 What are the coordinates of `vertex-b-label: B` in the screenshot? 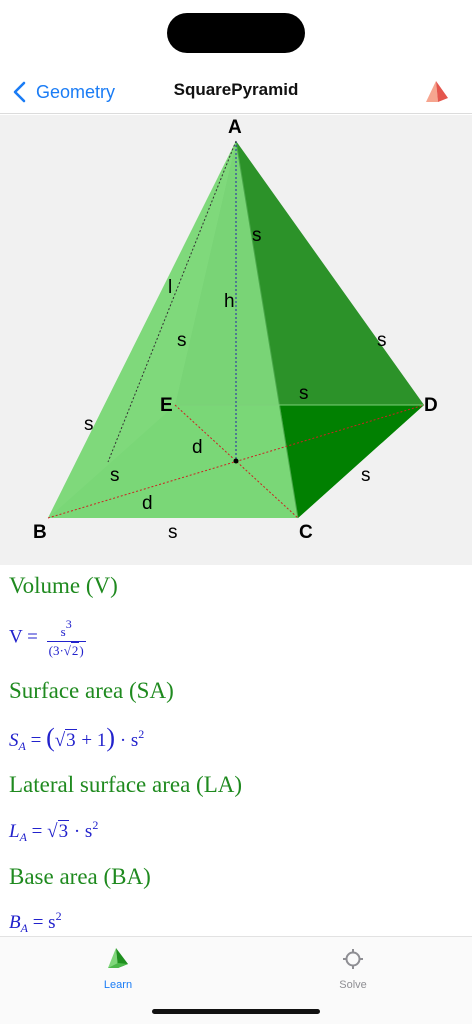 It's located at (40, 532).